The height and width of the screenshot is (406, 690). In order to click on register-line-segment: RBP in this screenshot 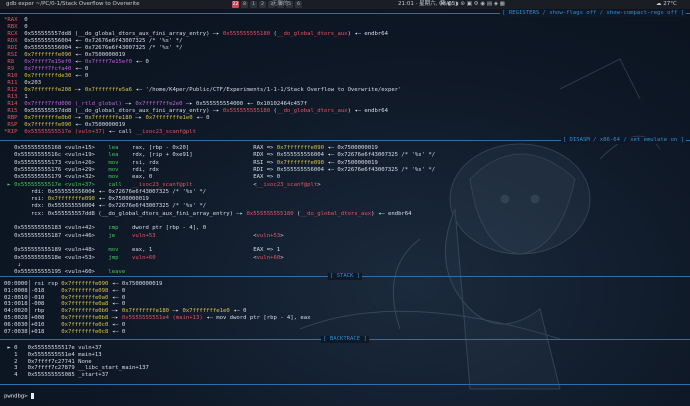, I will do `click(11, 118)`.